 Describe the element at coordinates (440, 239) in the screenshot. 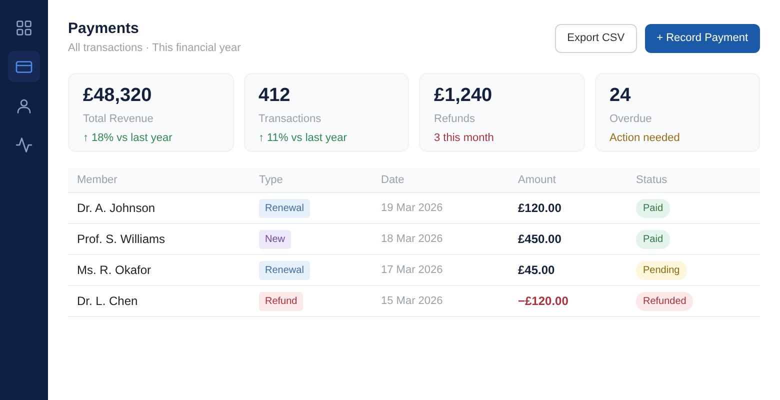

I see `date-cell: 18 Mar 2026` at that location.